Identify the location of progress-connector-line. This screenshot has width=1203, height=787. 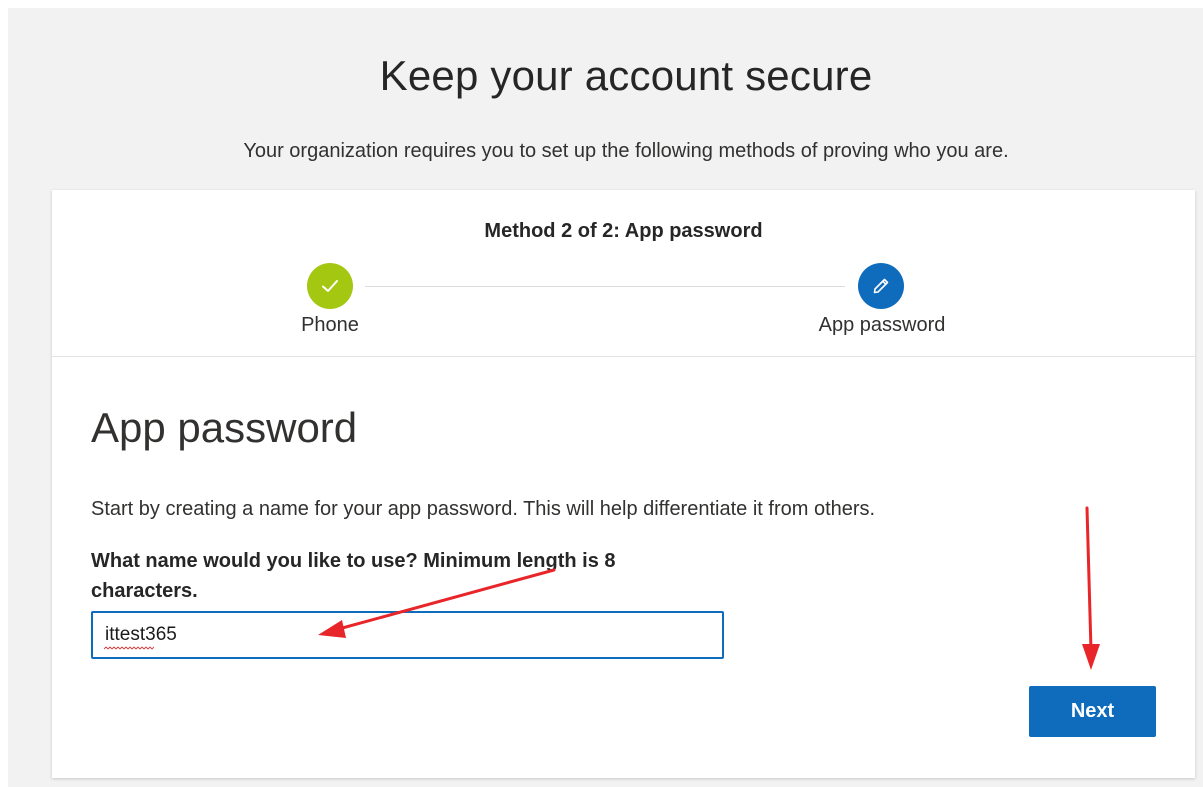
(605, 286).